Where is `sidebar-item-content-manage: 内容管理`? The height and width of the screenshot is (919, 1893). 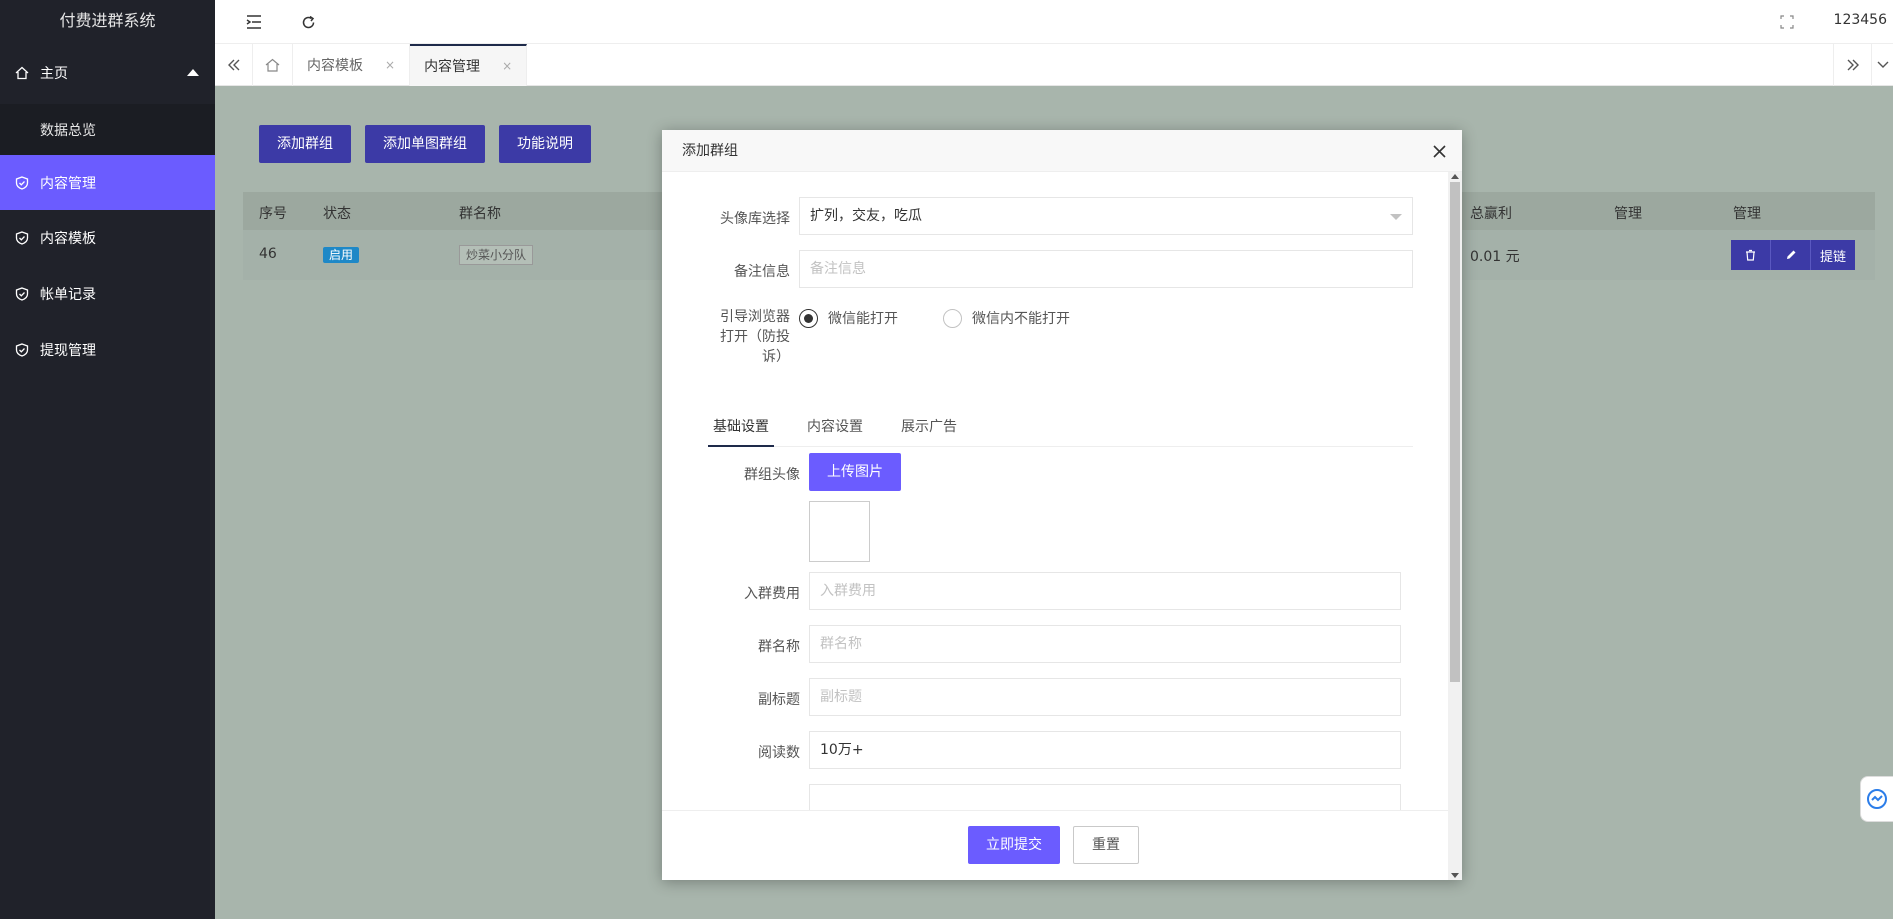 sidebar-item-content-manage: 内容管理 is located at coordinates (107, 182).